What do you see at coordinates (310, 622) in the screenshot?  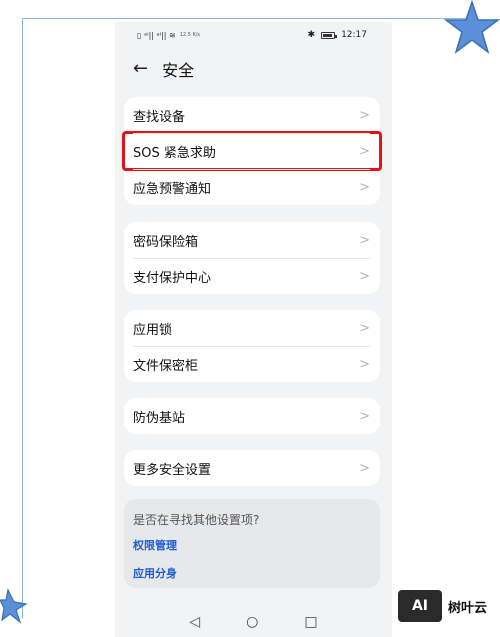 I see `nav-recent-icon: □` at bounding box center [310, 622].